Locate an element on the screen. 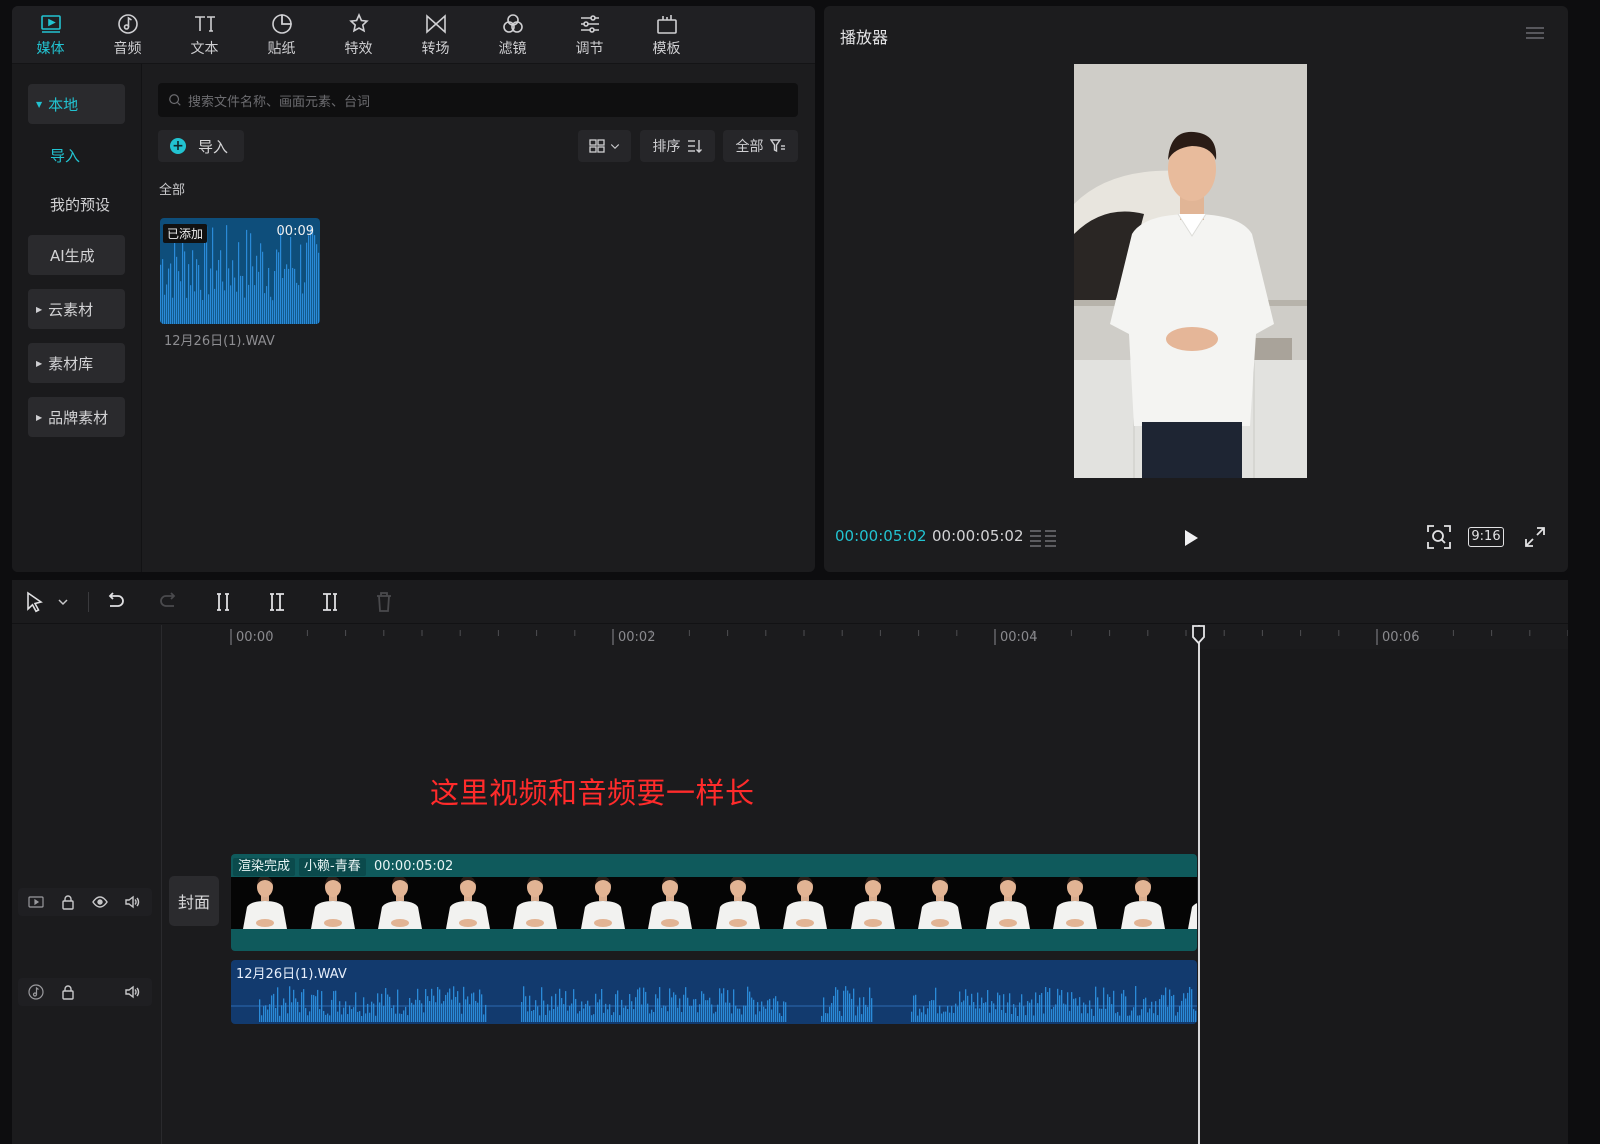 The height and width of the screenshot is (1144, 1600). tab-media: 媒体 is located at coordinates (50, 35).